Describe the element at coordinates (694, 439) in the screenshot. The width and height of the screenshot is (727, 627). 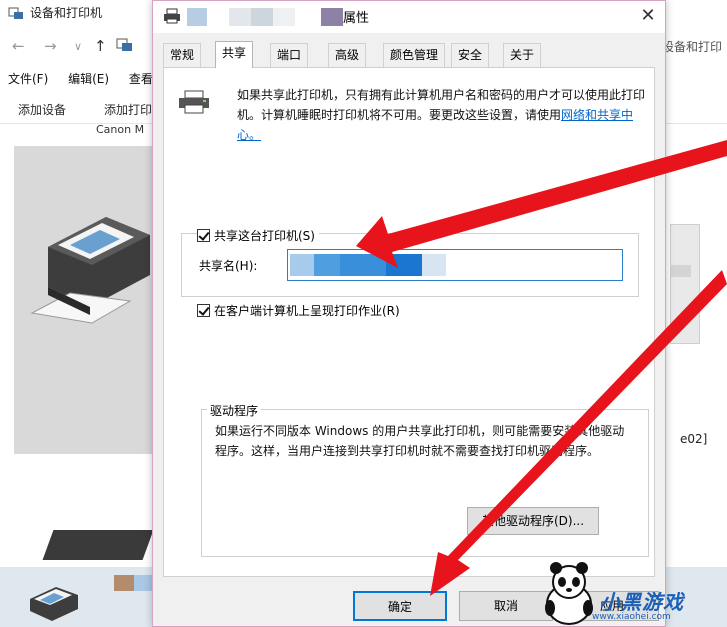
I see `device-label-2: e02]` at that location.